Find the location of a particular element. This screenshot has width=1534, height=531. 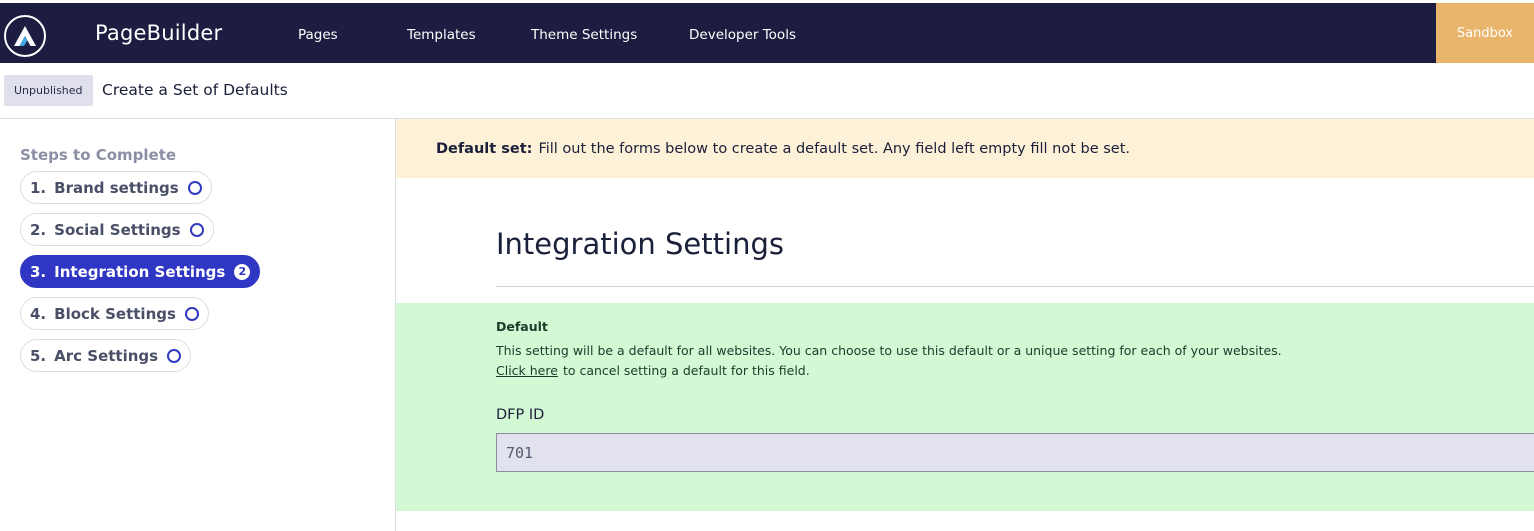

step-label: Integration Settings is located at coordinates (140, 271).